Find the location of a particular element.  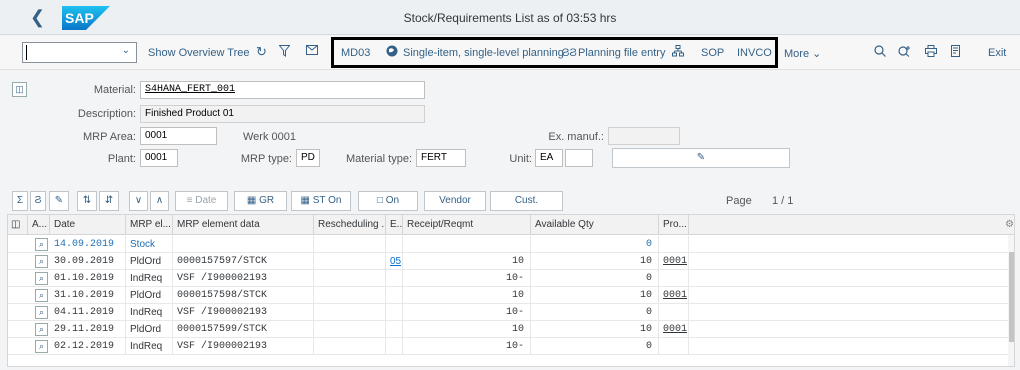

chevron-down-icon: ⌄ is located at coordinates (126, 50).